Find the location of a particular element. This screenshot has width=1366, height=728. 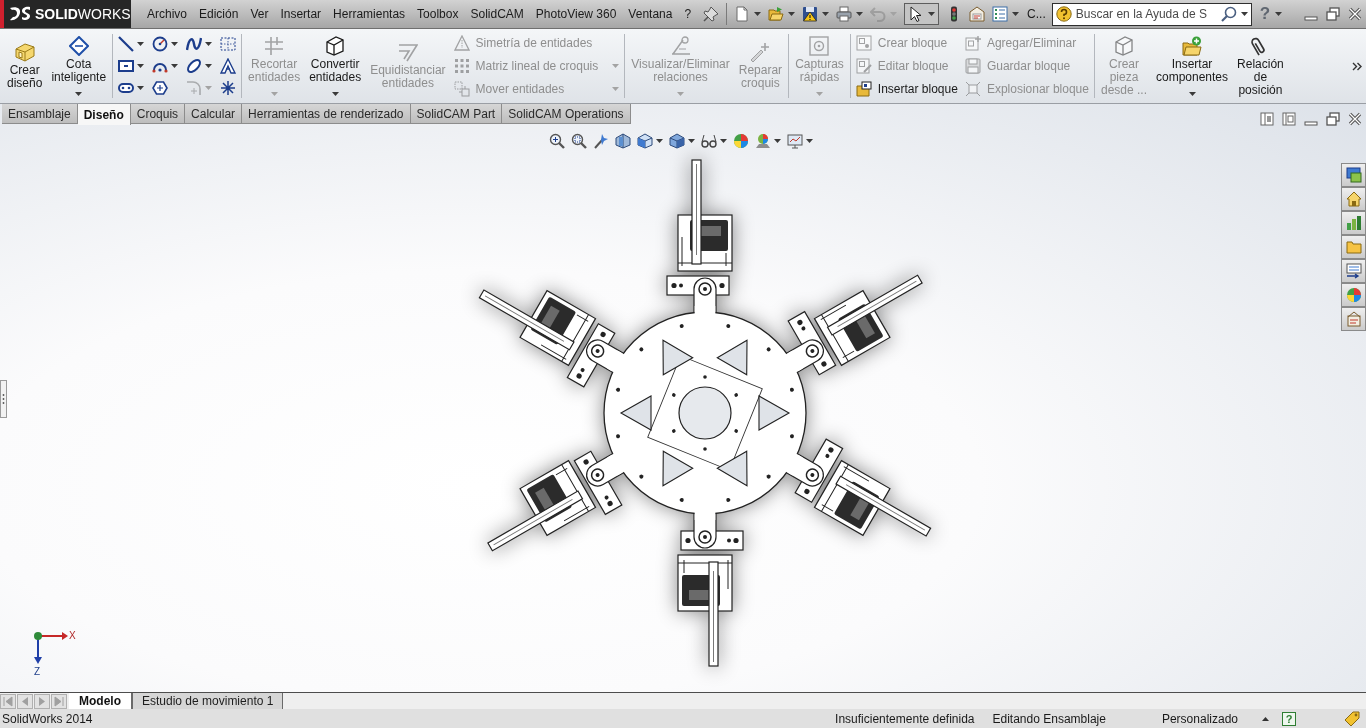

menu-item: PhotoView 360 is located at coordinates (576, 14).